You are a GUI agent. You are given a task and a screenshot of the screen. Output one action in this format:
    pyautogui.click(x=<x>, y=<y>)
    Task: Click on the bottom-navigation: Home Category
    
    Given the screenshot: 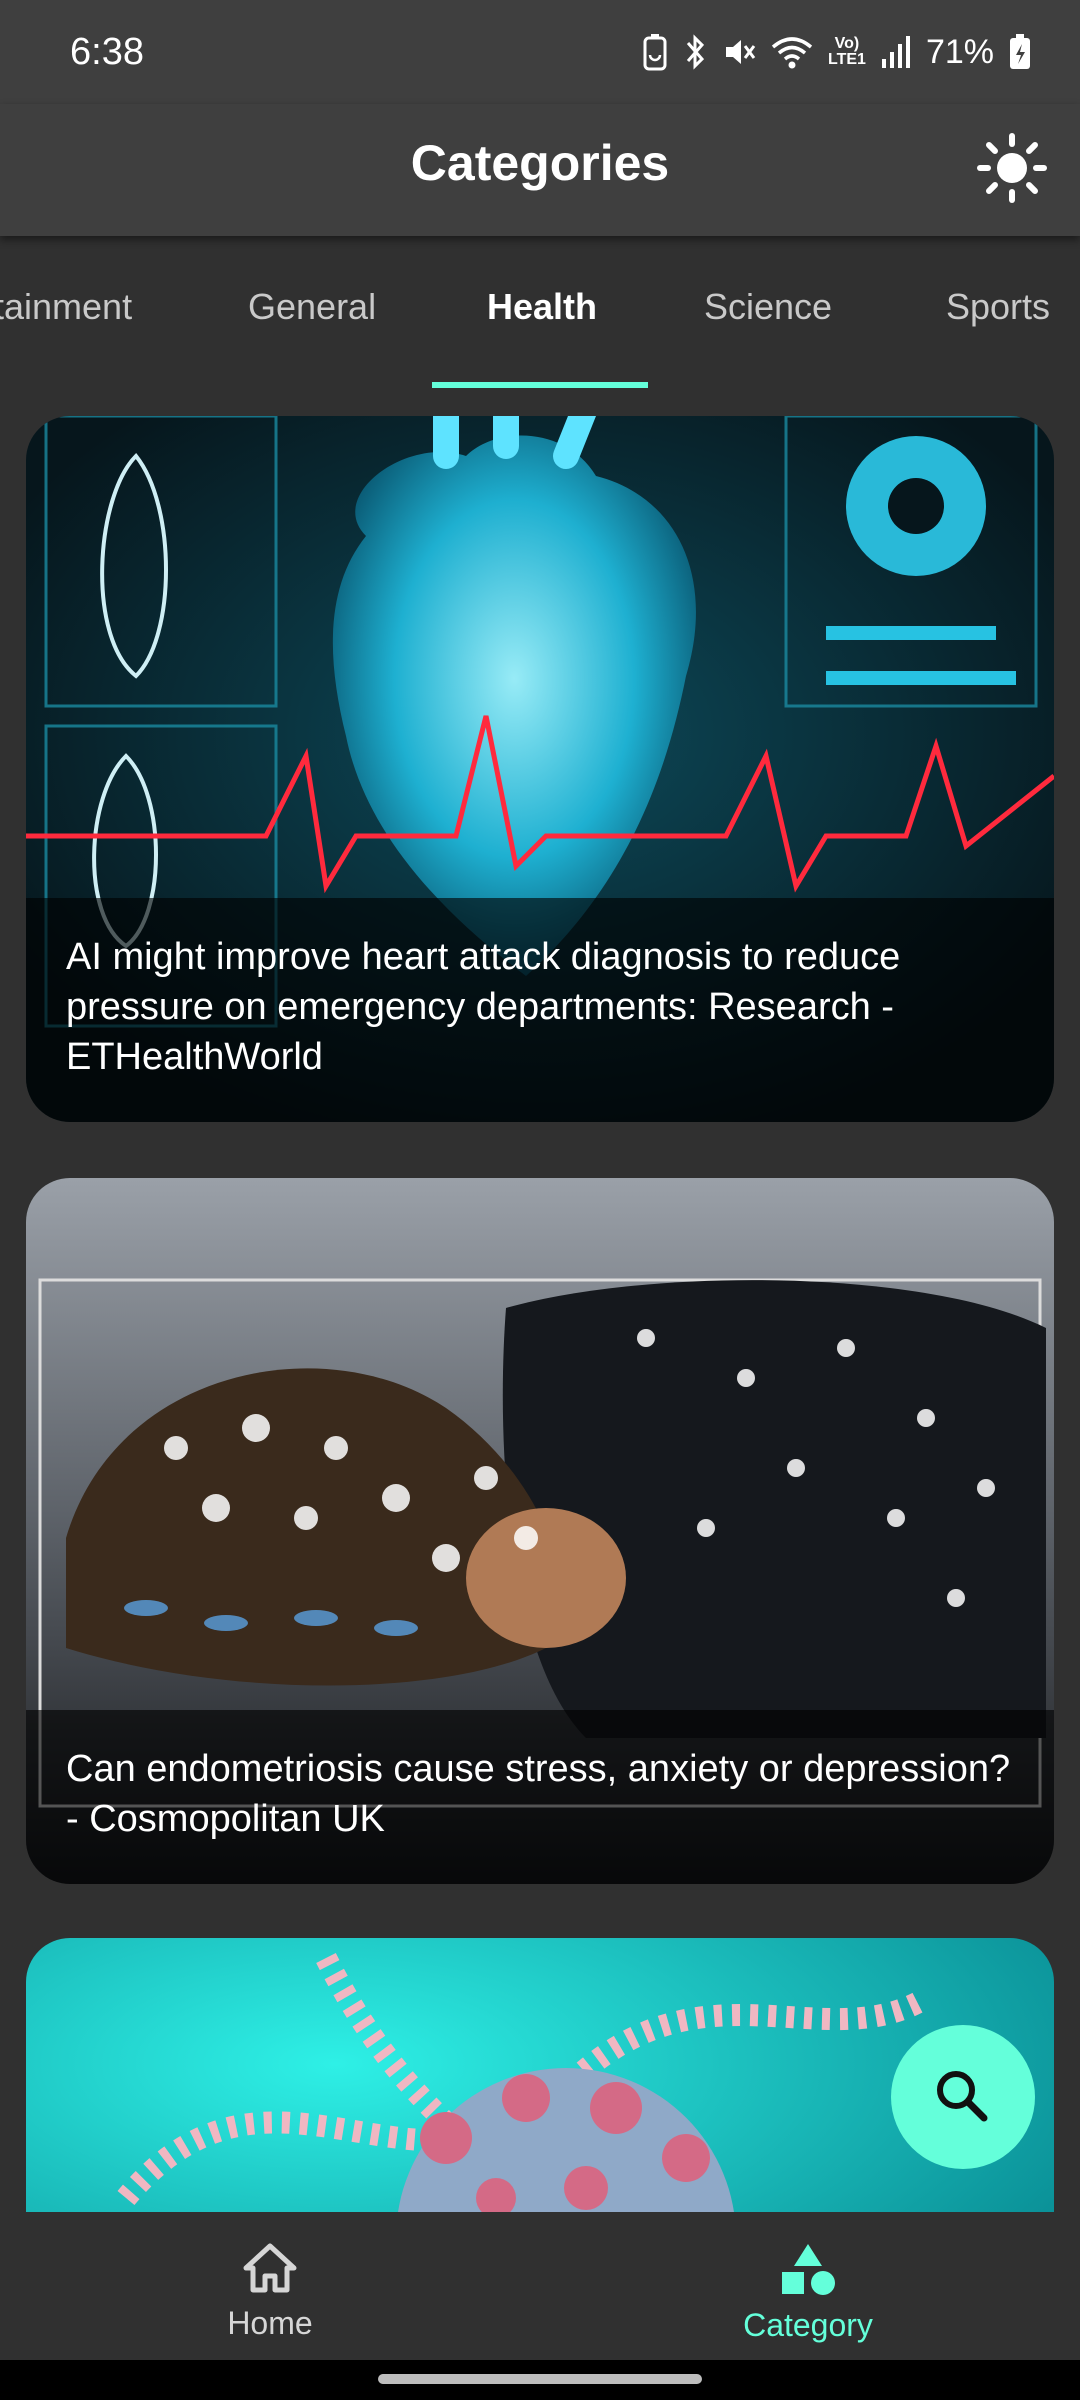 What is the action you would take?
    pyautogui.click(x=540, y=2286)
    